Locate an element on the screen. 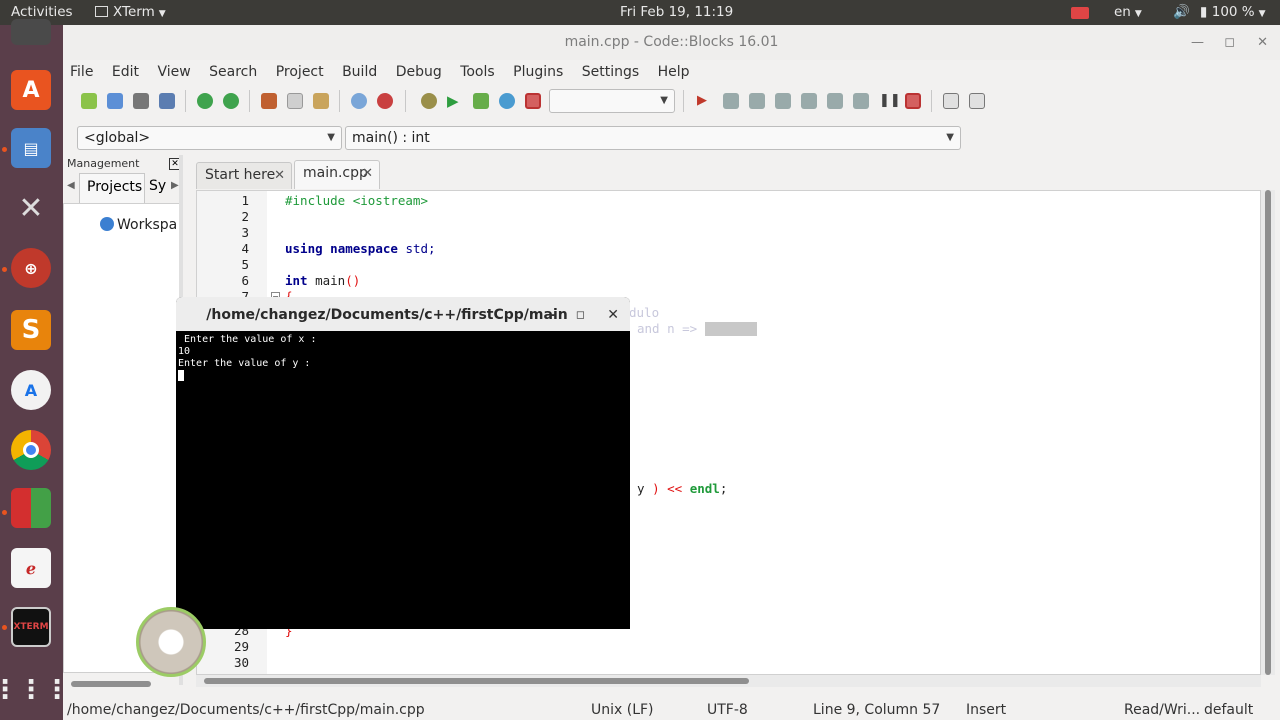  editor-vertical-scrollbar is located at coordinates (1268, 432).